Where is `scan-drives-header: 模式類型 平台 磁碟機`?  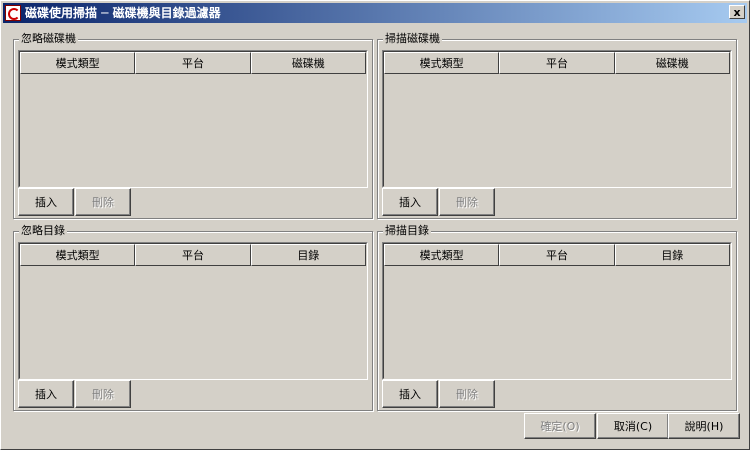
scan-drives-header: 模式類型 平台 磁碟機 is located at coordinates (557, 63).